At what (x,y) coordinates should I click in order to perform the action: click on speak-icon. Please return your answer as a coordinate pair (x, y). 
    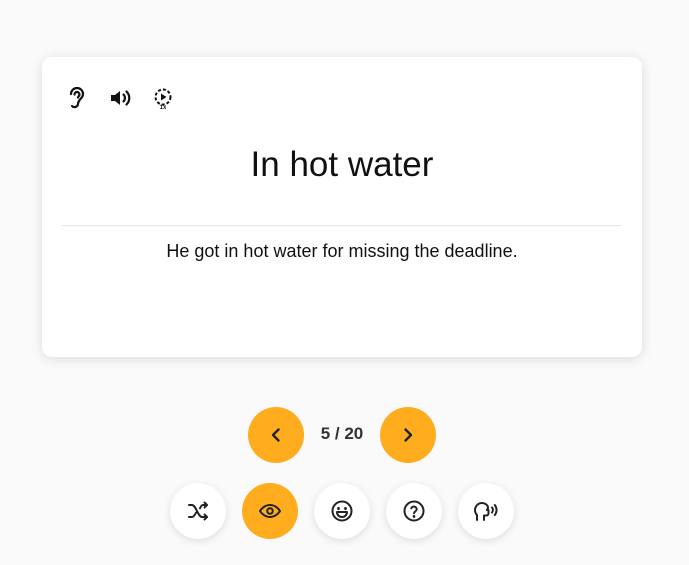
    Looking at the image, I should click on (486, 511).